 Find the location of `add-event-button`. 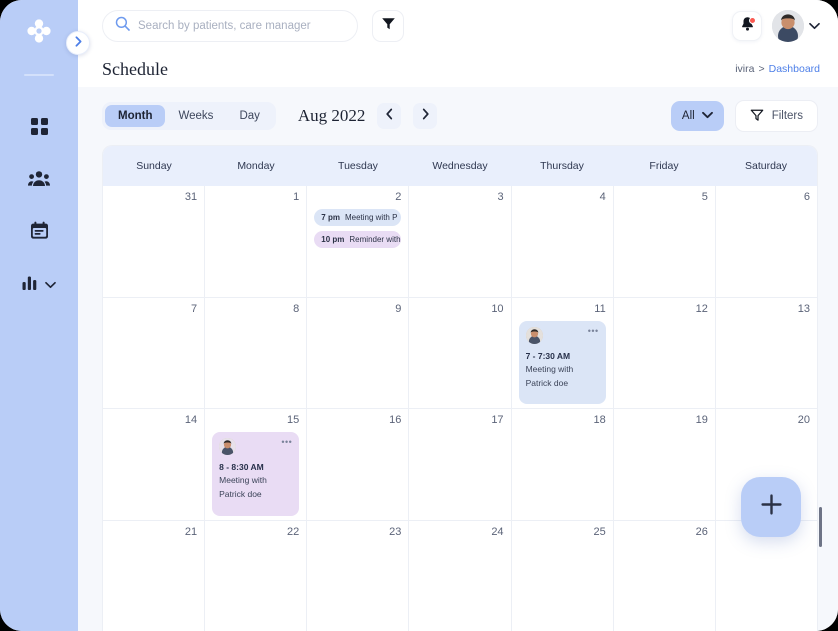

add-event-button is located at coordinates (771, 507).